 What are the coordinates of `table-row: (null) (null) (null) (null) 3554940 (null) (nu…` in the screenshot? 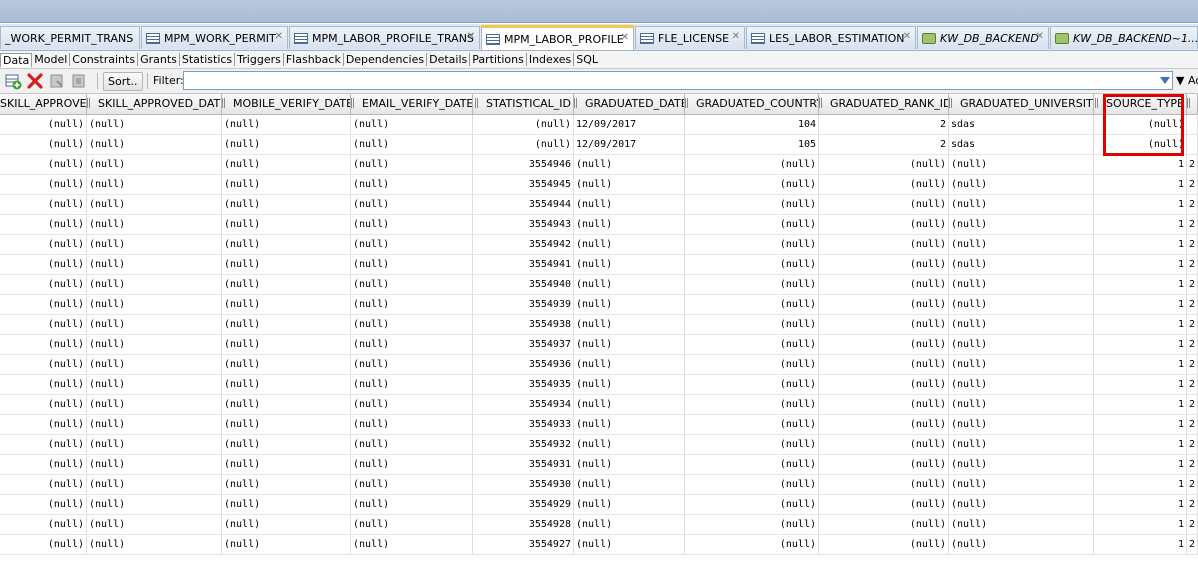 It's located at (599, 285).